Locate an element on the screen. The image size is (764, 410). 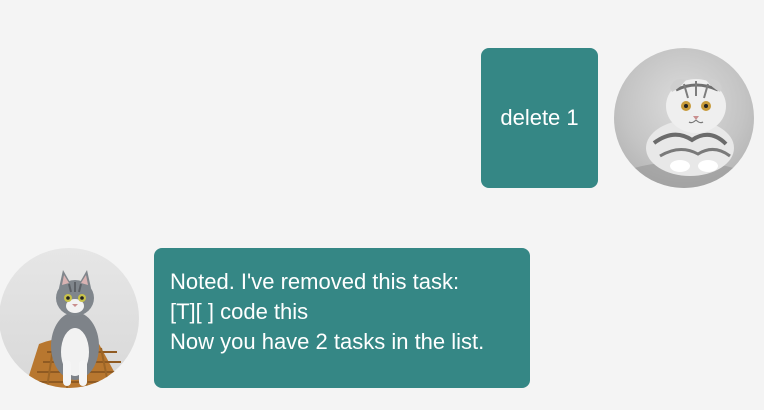
user-avatar is located at coordinates (684, 118).